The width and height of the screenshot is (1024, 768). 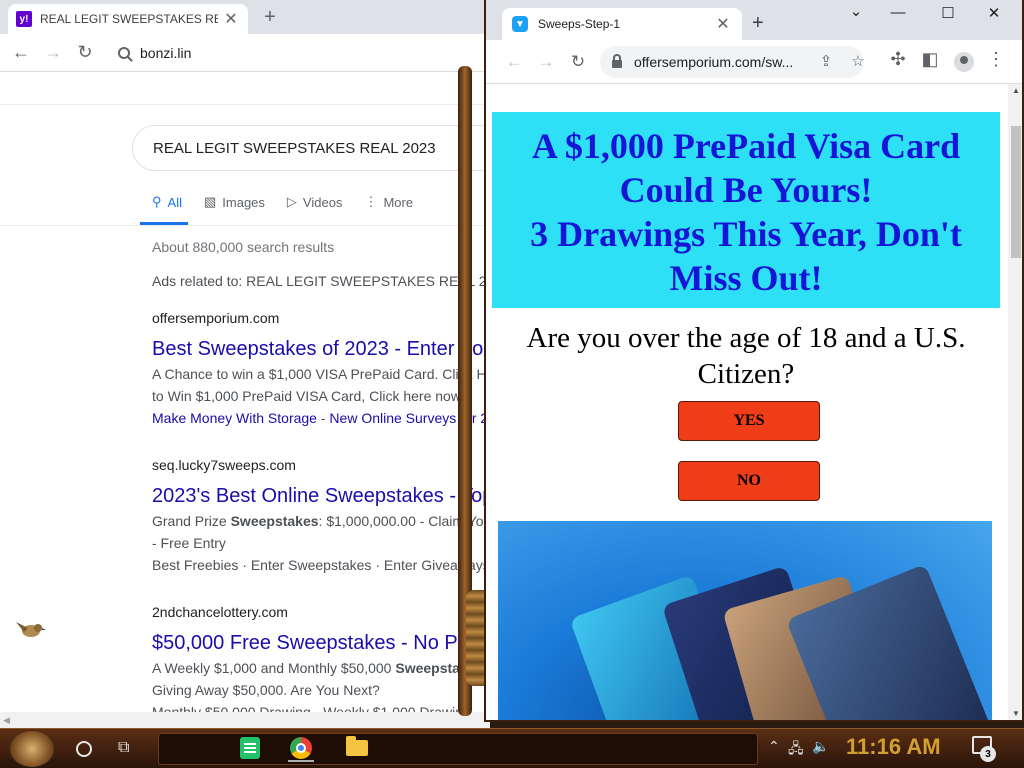 I want to click on result-title-link: Best Sweepstakes of 2023 - Enter For, so click(x=321, y=349).